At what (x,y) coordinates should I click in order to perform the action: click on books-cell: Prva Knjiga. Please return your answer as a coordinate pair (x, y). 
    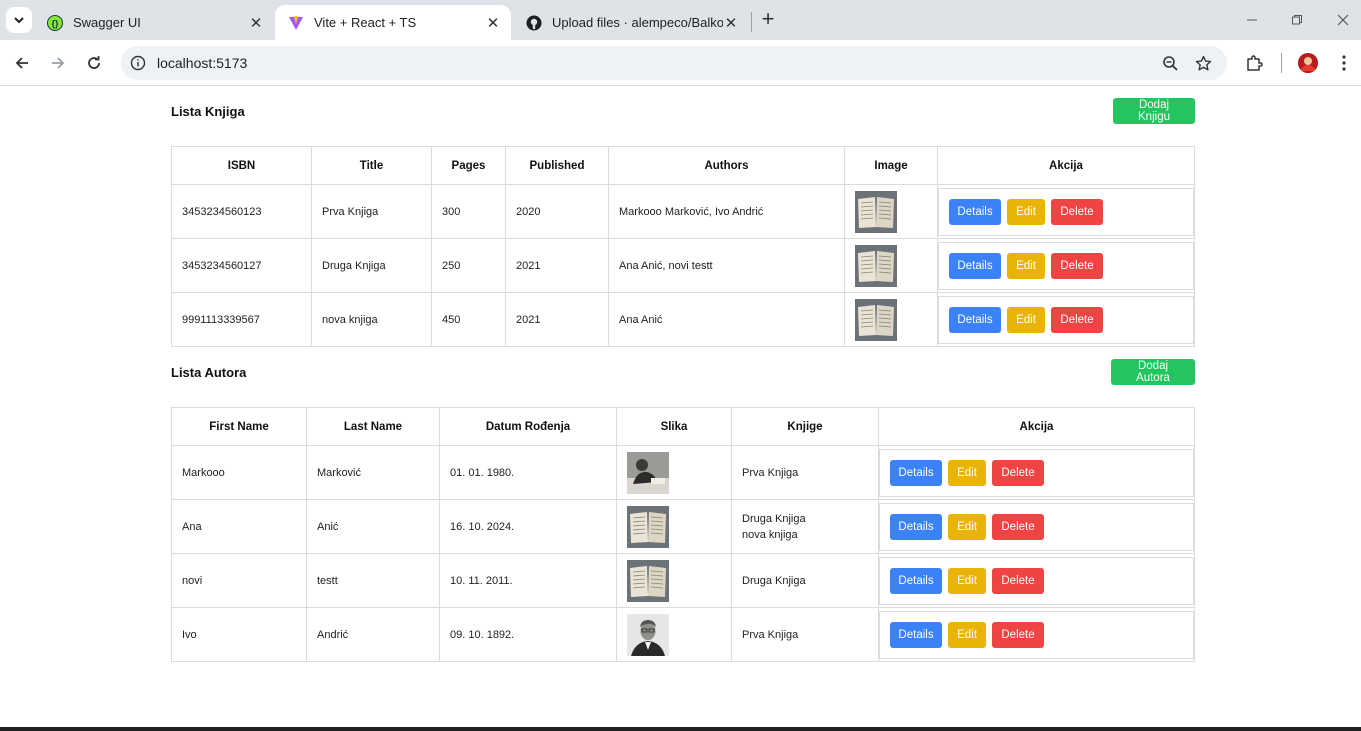
    Looking at the image, I should click on (805, 634).